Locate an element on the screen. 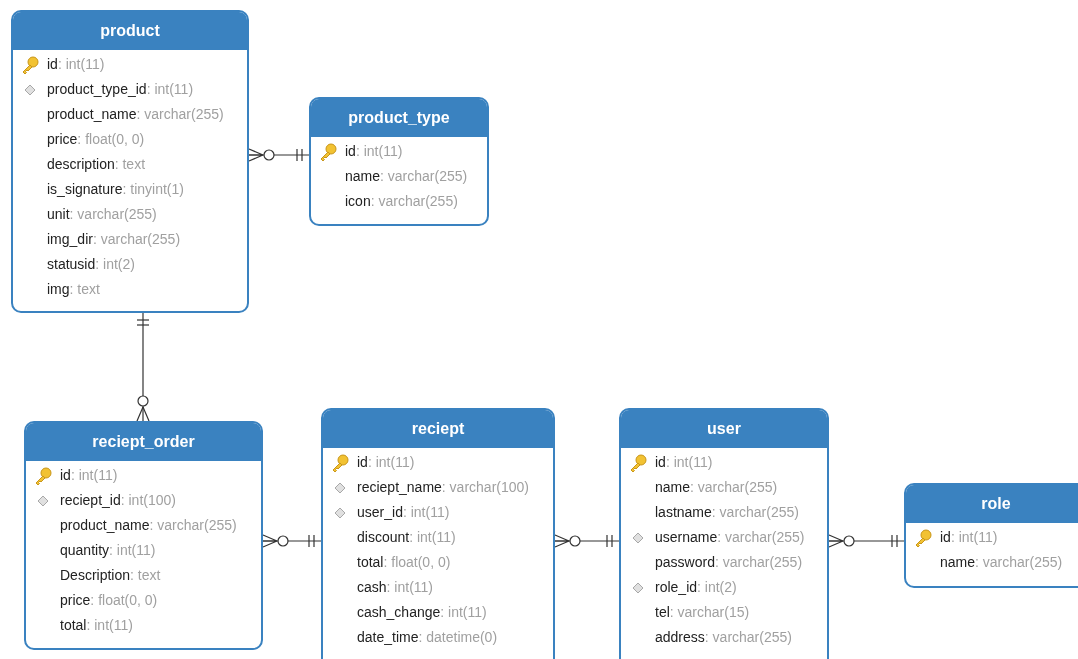 The width and height of the screenshot is (1078, 659). table-card is located at coordinates (130, 161).